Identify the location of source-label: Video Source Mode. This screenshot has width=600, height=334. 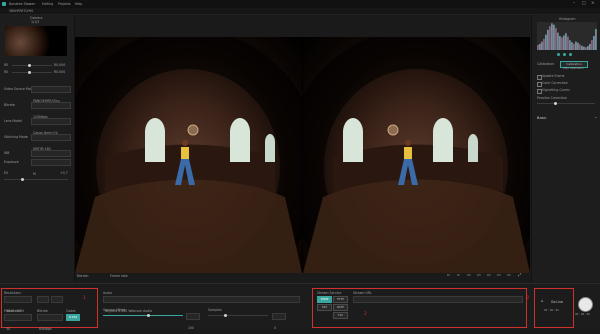
(19, 89).